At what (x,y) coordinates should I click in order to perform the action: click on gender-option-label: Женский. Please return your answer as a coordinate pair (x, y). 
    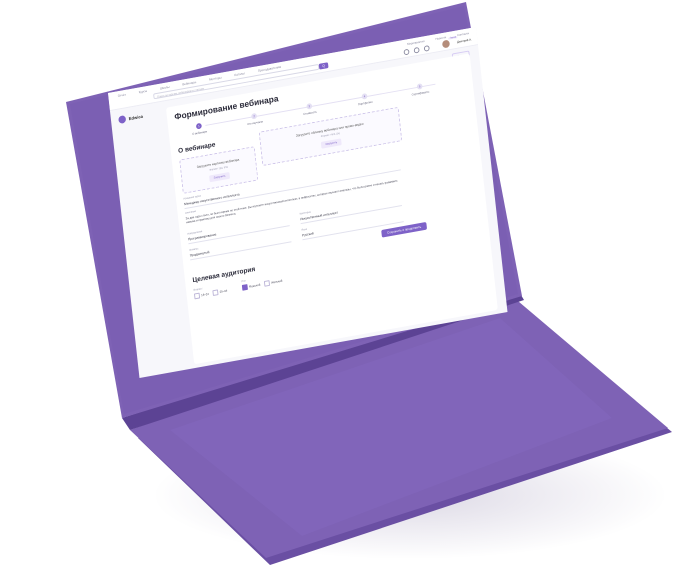
    Looking at the image, I should click on (276, 281).